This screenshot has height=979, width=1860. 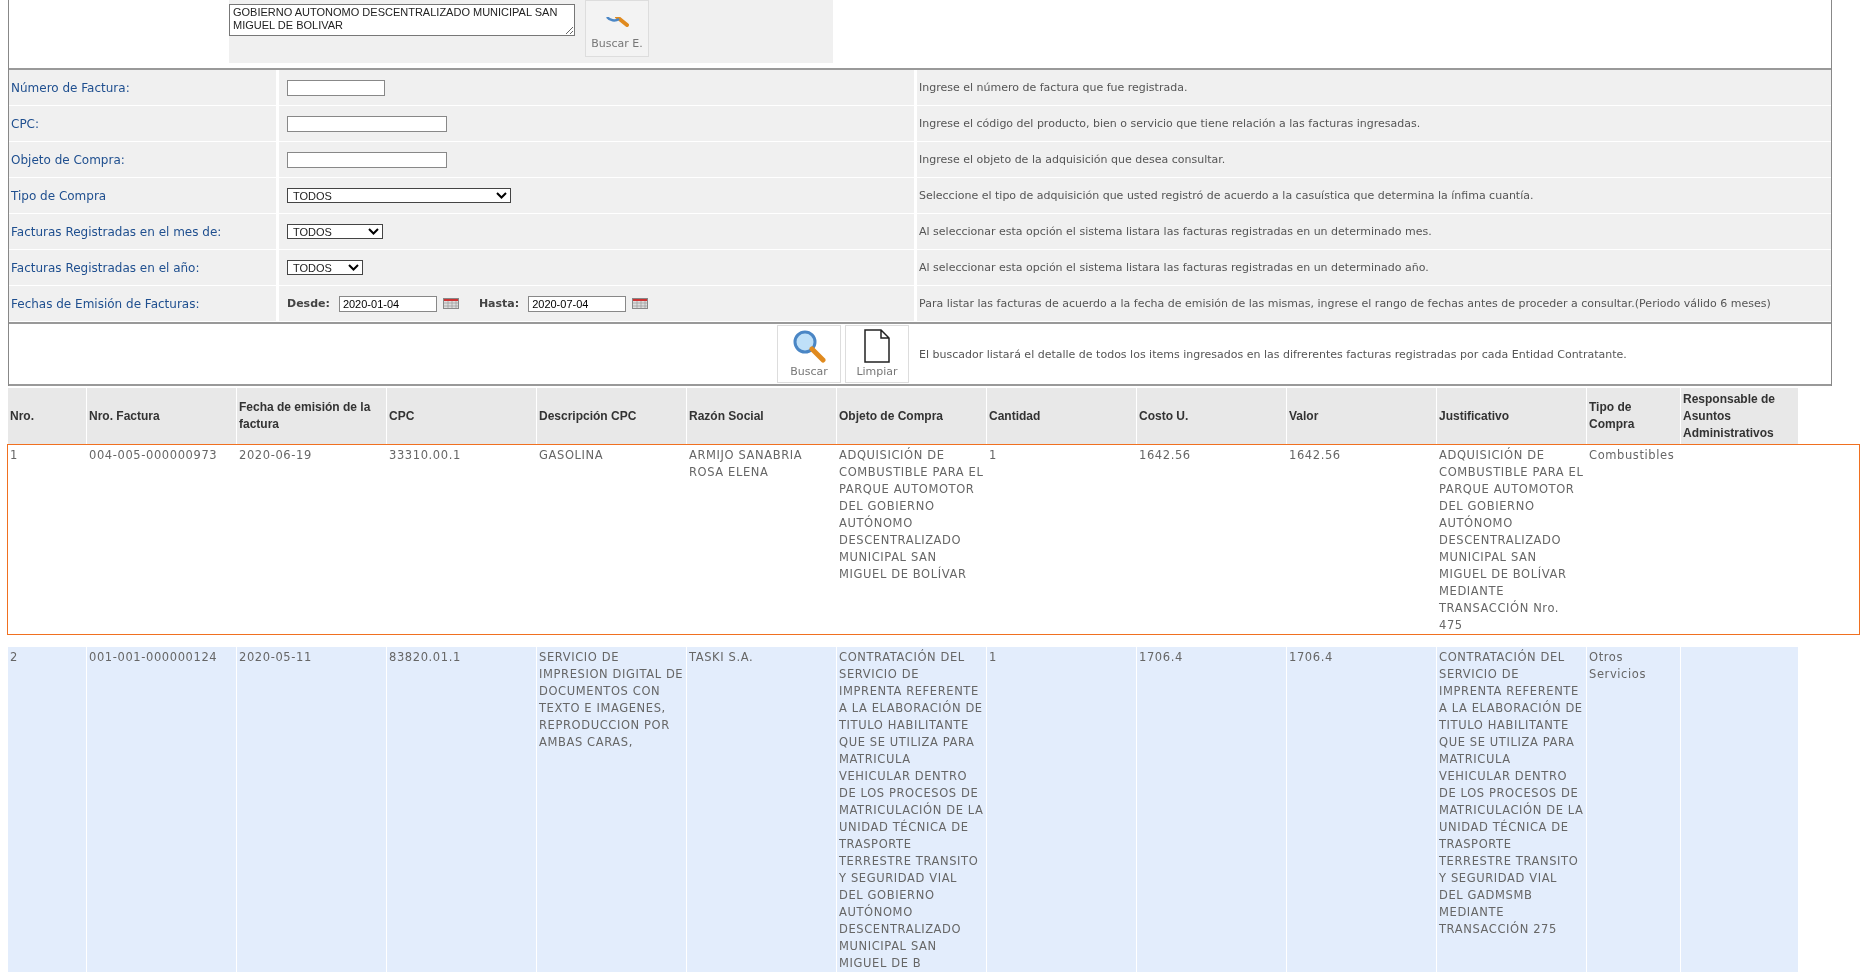 What do you see at coordinates (577, 303) in the screenshot?
I see `date-field: 2020-07-04` at bounding box center [577, 303].